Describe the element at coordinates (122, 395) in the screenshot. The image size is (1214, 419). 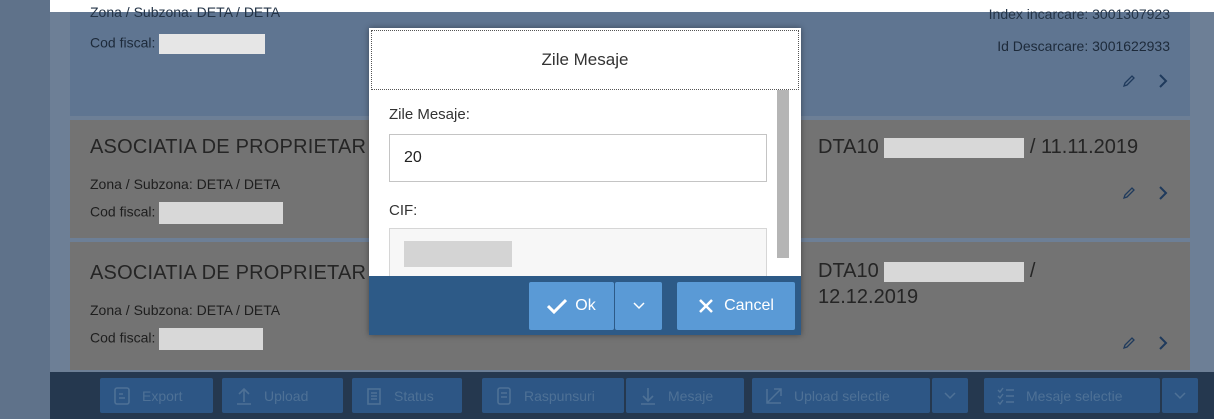
I see `export-icon` at that location.